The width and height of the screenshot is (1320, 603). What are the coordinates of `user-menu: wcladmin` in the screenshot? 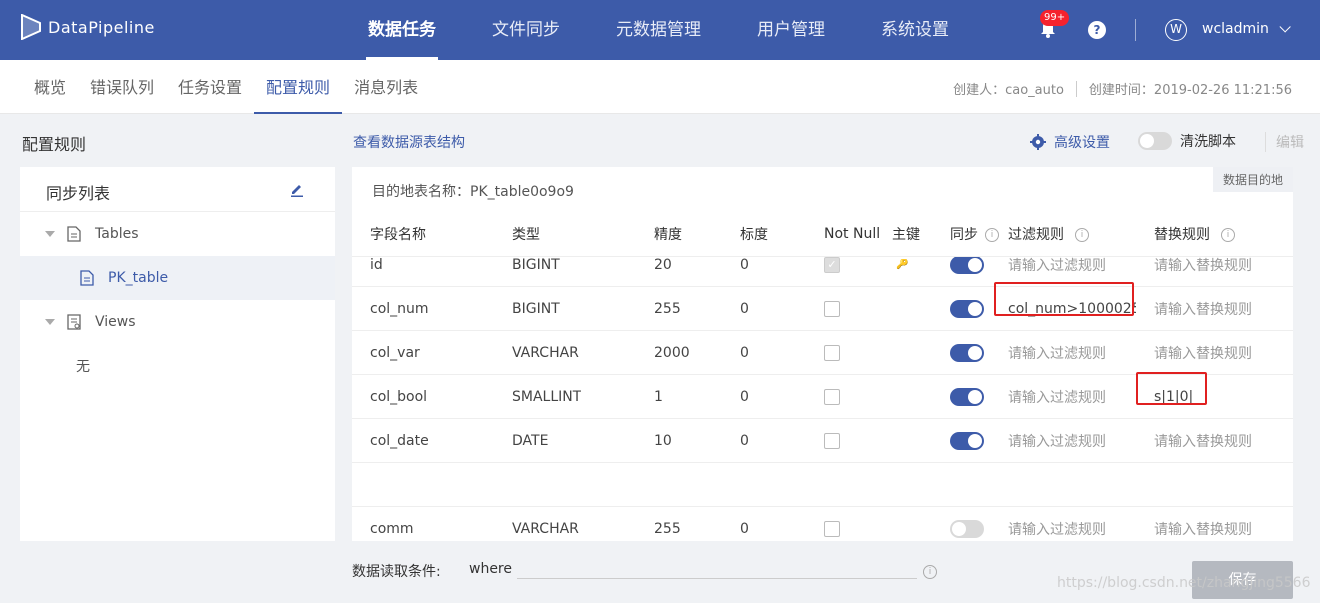 It's located at (1247, 29).